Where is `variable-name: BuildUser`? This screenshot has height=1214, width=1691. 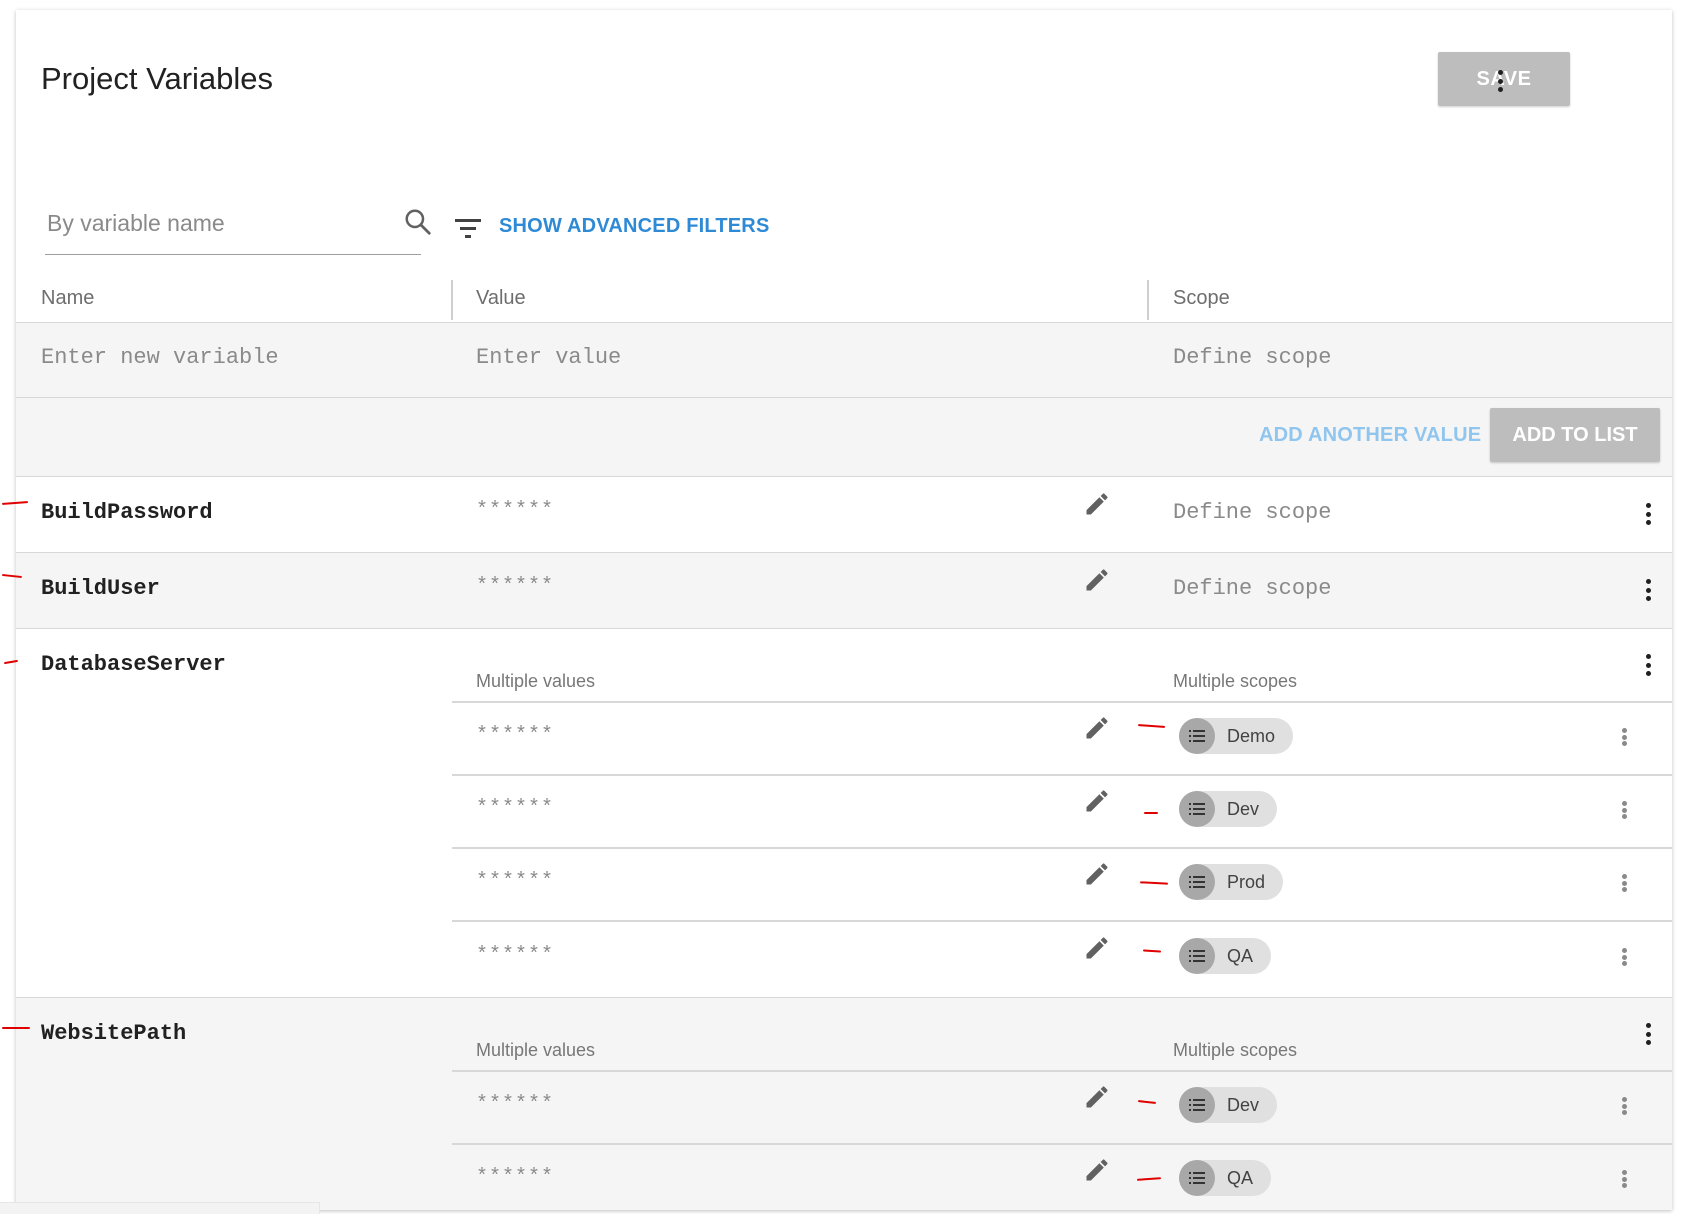
variable-name: BuildUser is located at coordinates (100, 588).